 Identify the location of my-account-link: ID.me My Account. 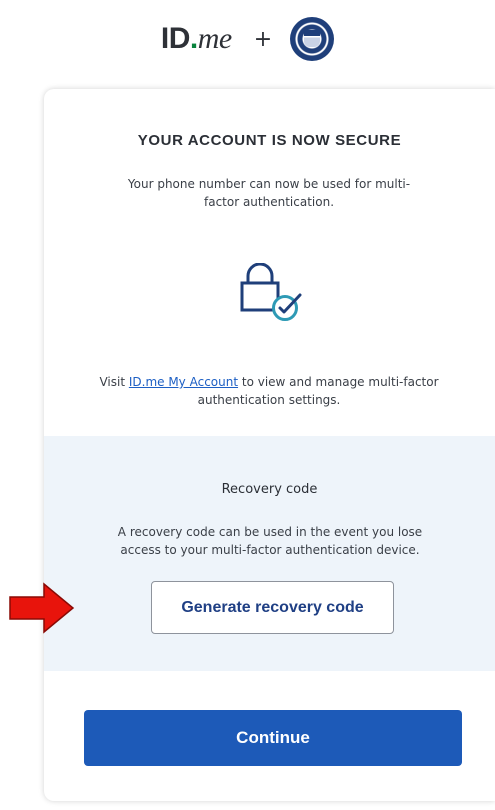
(183, 382).